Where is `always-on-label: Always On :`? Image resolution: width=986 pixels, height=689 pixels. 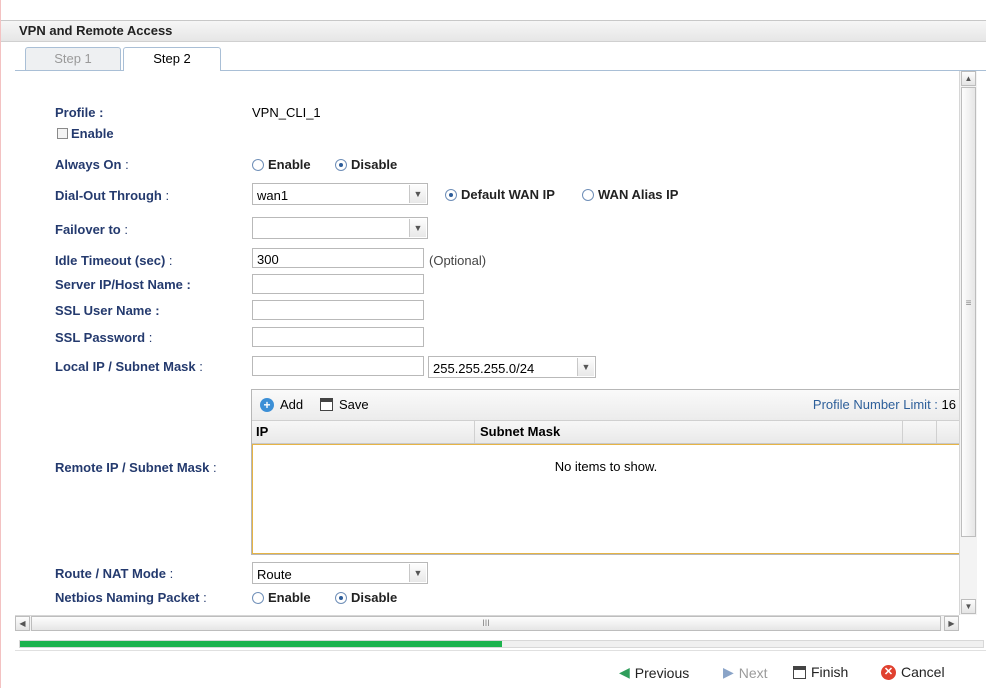
always-on-label: Always On : is located at coordinates (92, 164).